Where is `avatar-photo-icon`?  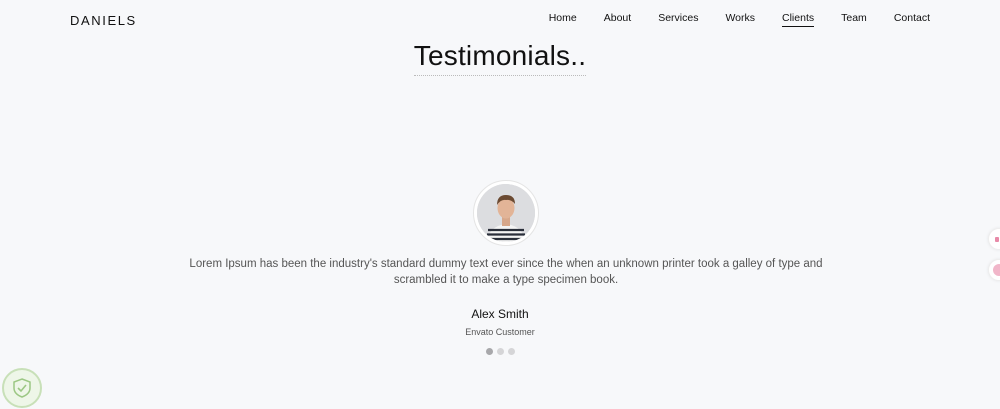 avatar-photo-icon is located at coordinates (506, 213).